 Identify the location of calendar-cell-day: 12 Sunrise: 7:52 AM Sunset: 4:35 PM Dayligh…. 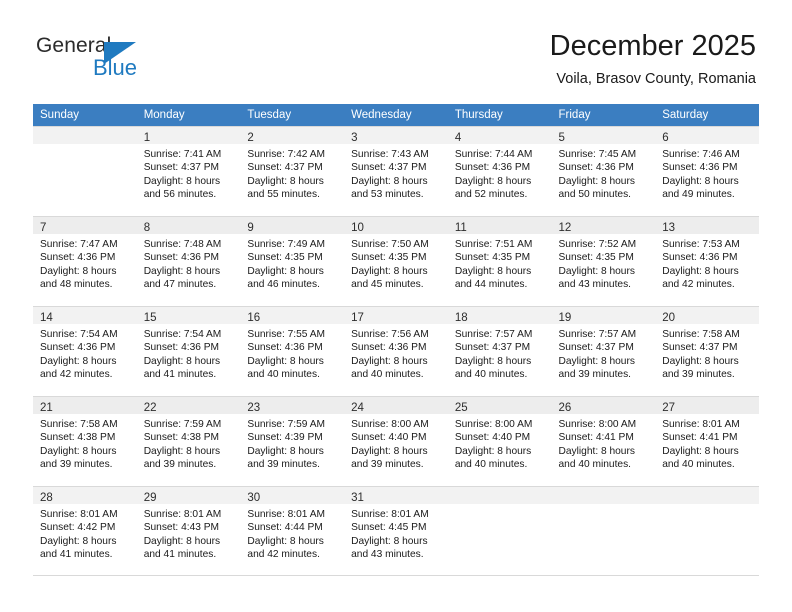
(603, 261).